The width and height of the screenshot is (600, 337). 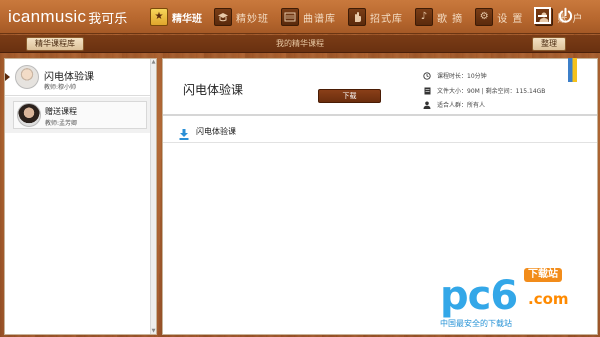 I want to click on hand-gesture-icon, so click(x=357, y=17).